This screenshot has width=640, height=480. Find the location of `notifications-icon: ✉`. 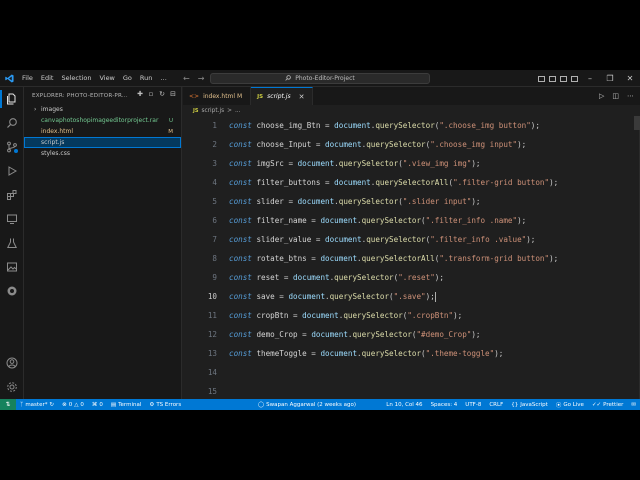

notifications-icon: ✉ is located at coordinates (633, 404).